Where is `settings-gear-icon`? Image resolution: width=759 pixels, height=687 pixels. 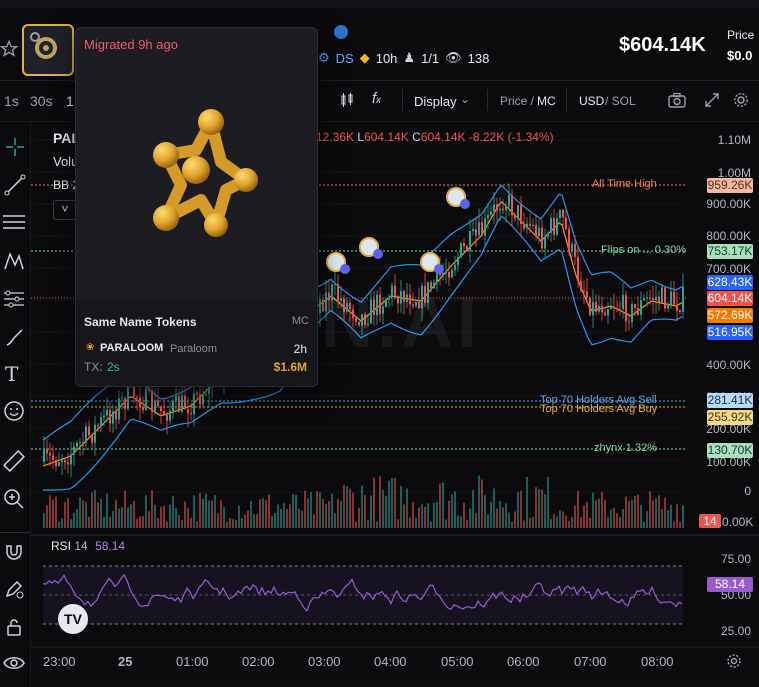
settings-gear-icon is located at coordinates (741, 100).